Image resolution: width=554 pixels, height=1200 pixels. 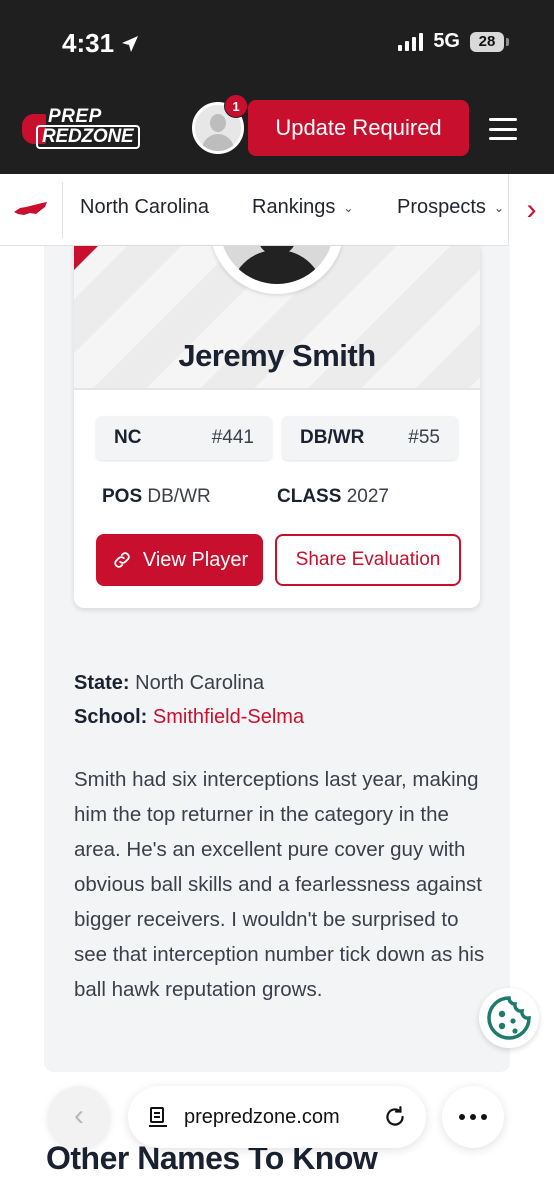 What do you see at coordinates (367, 496) in the screenshot?
I see `class-value: 2027` at bounding box center [367, 496].